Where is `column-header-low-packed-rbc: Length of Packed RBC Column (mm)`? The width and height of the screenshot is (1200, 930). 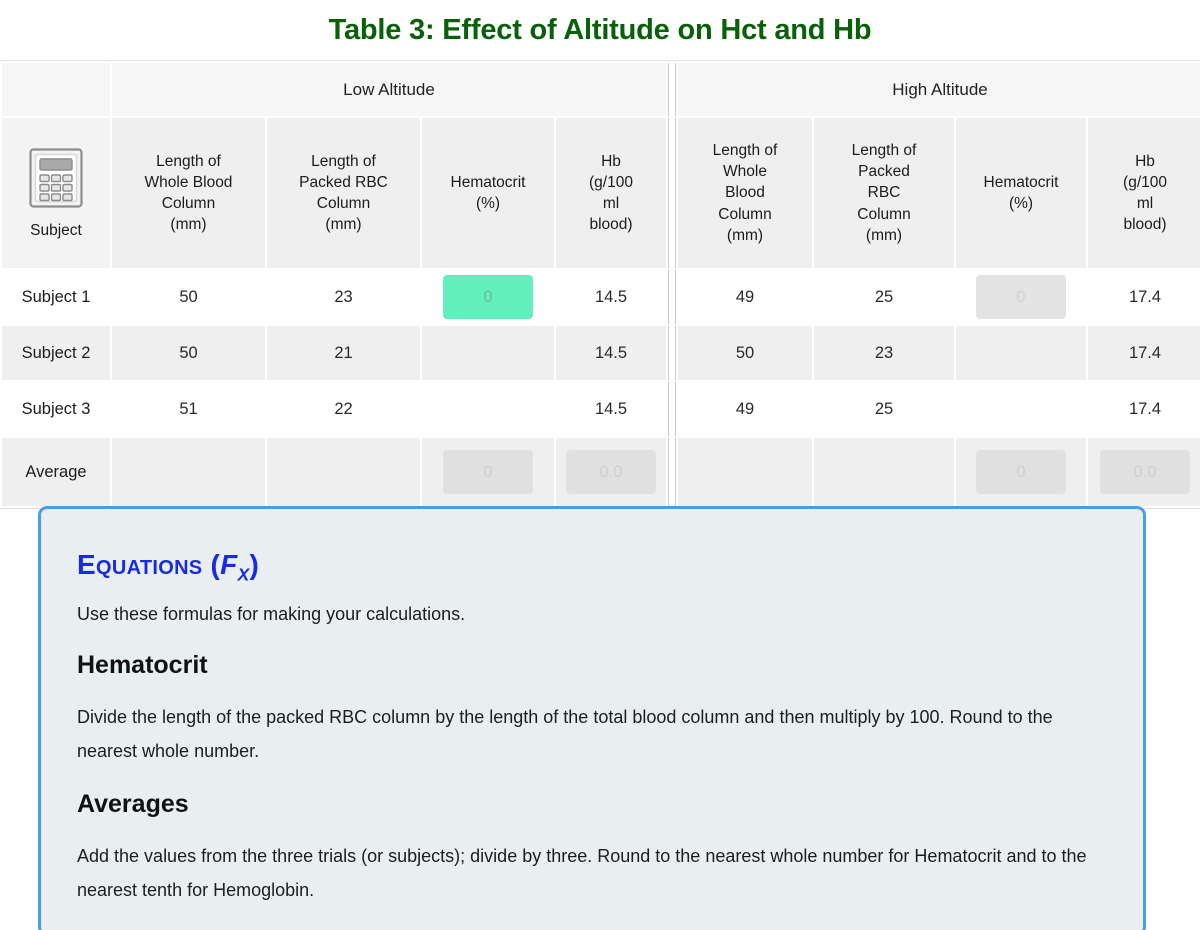 column-header-low-packed-rbc: Length of Packed RBC Column (mm) is located at coordinates (343, 193).